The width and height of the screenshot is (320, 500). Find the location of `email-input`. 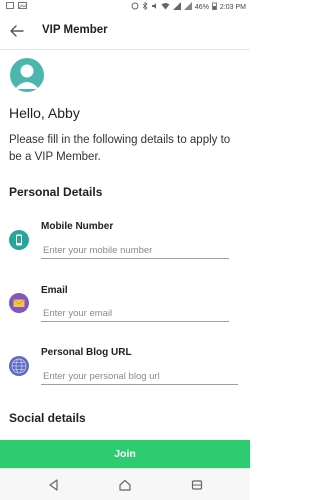

email-input is located at coordinates (135, 314).